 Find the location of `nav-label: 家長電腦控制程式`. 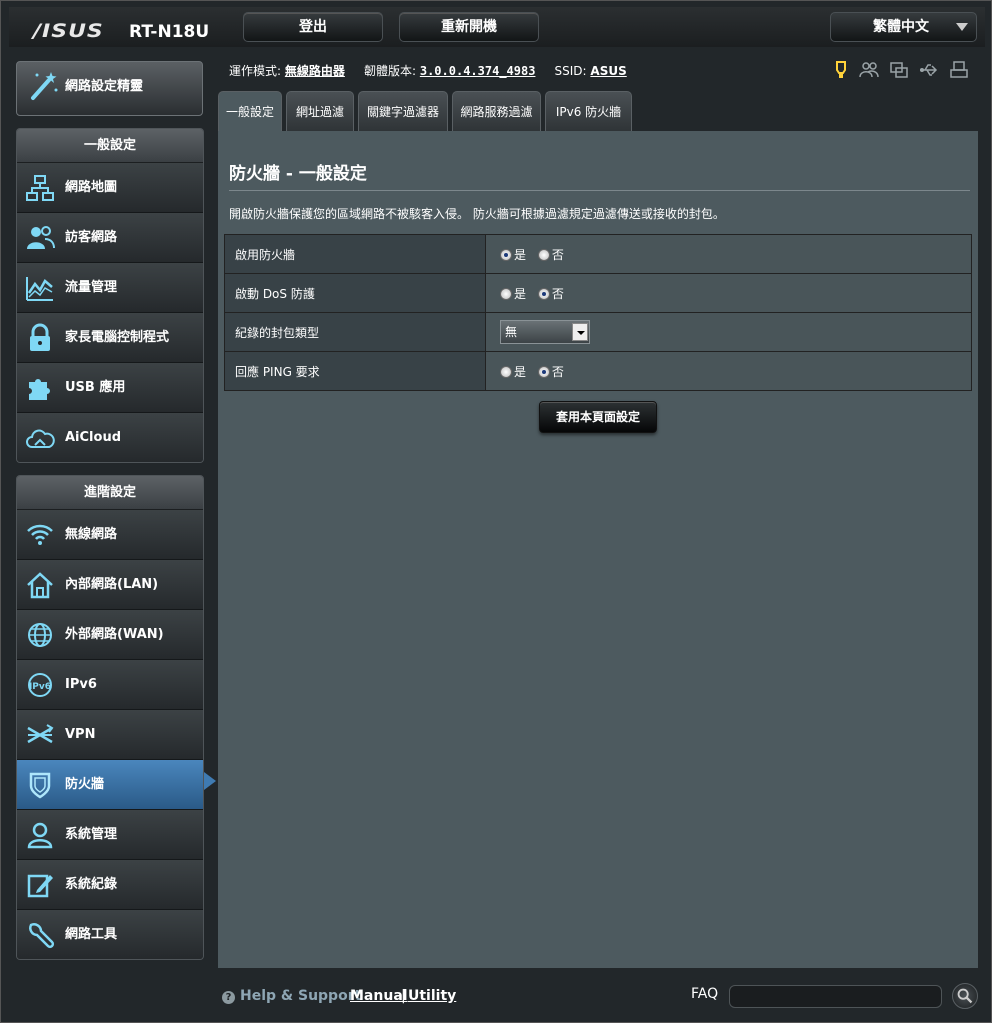

nav-label: 家長電腦控制程式 is located at coordinates (117, 337).